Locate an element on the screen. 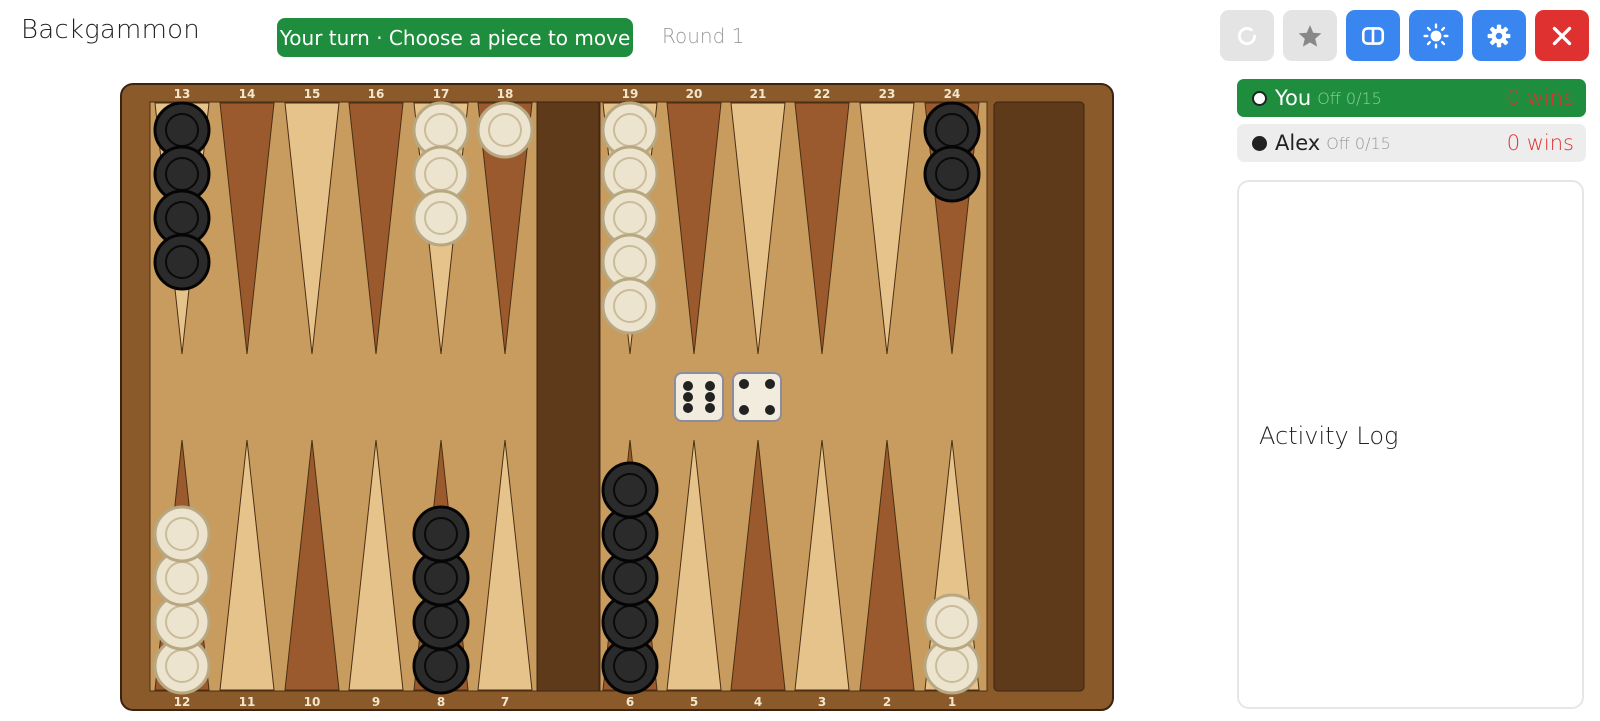 The height and width of the screenshot is (721, 1600). white-checker-icon is located at coordinates (1259, 98).